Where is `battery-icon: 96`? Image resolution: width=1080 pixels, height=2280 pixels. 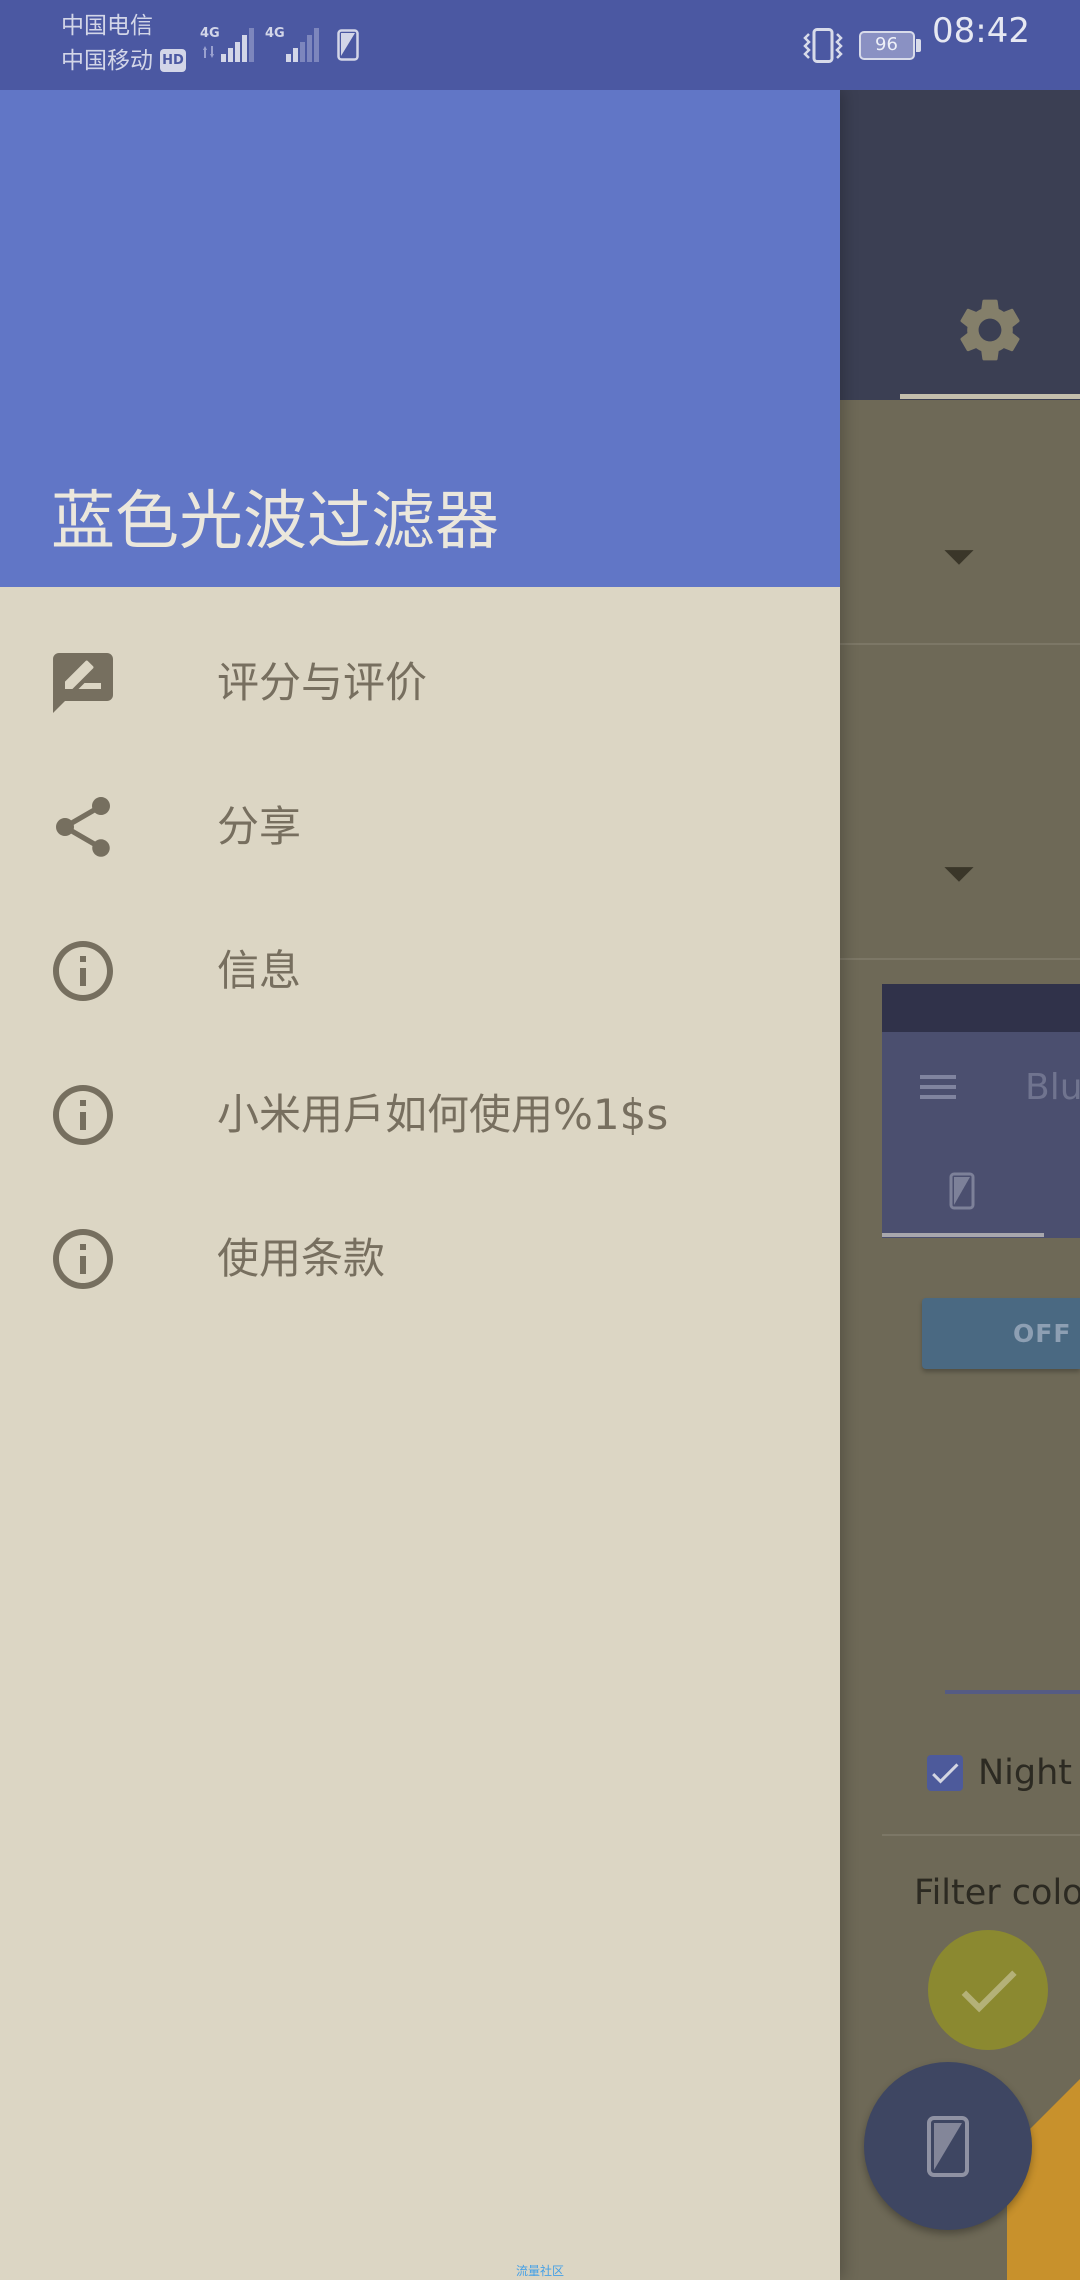
battery-icon: 96 is located at coordinates (887, 45).